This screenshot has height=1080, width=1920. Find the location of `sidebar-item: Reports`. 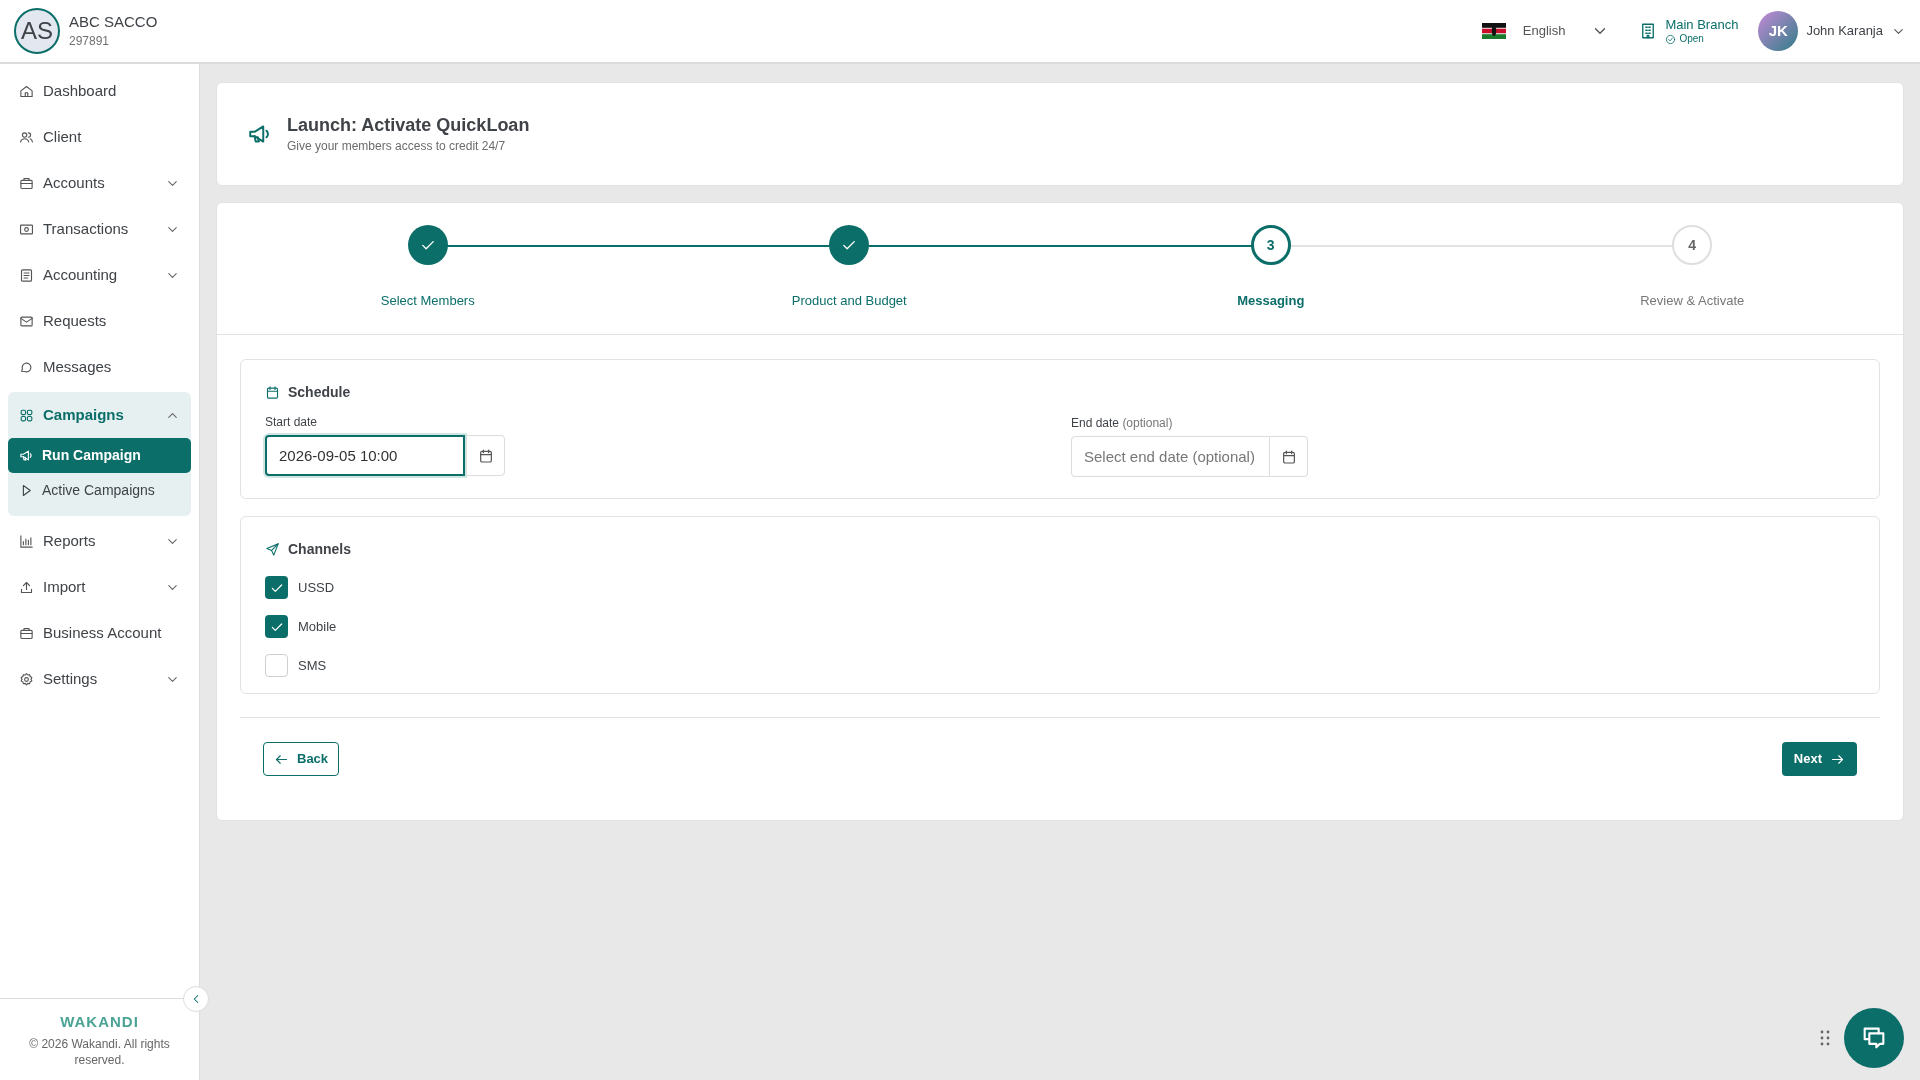

sidebar-item: Reports is located at coordinates (99, 541).